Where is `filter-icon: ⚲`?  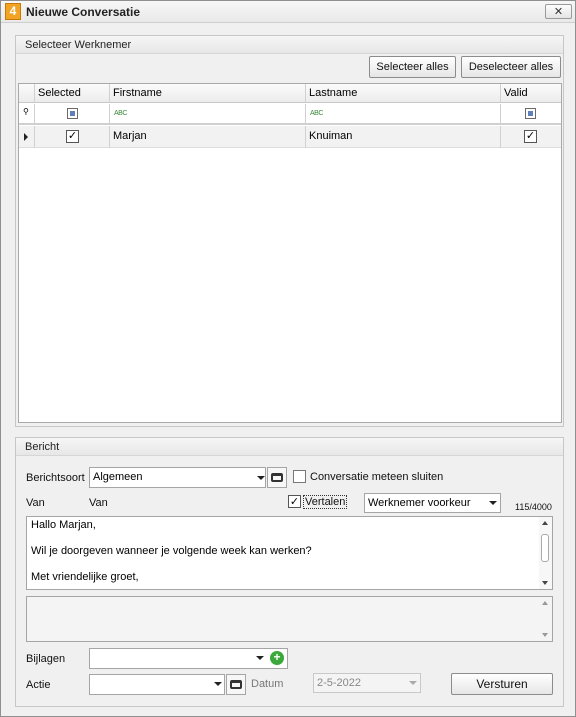
filter-icon: ⚲ is located at coordinates (26, 111).